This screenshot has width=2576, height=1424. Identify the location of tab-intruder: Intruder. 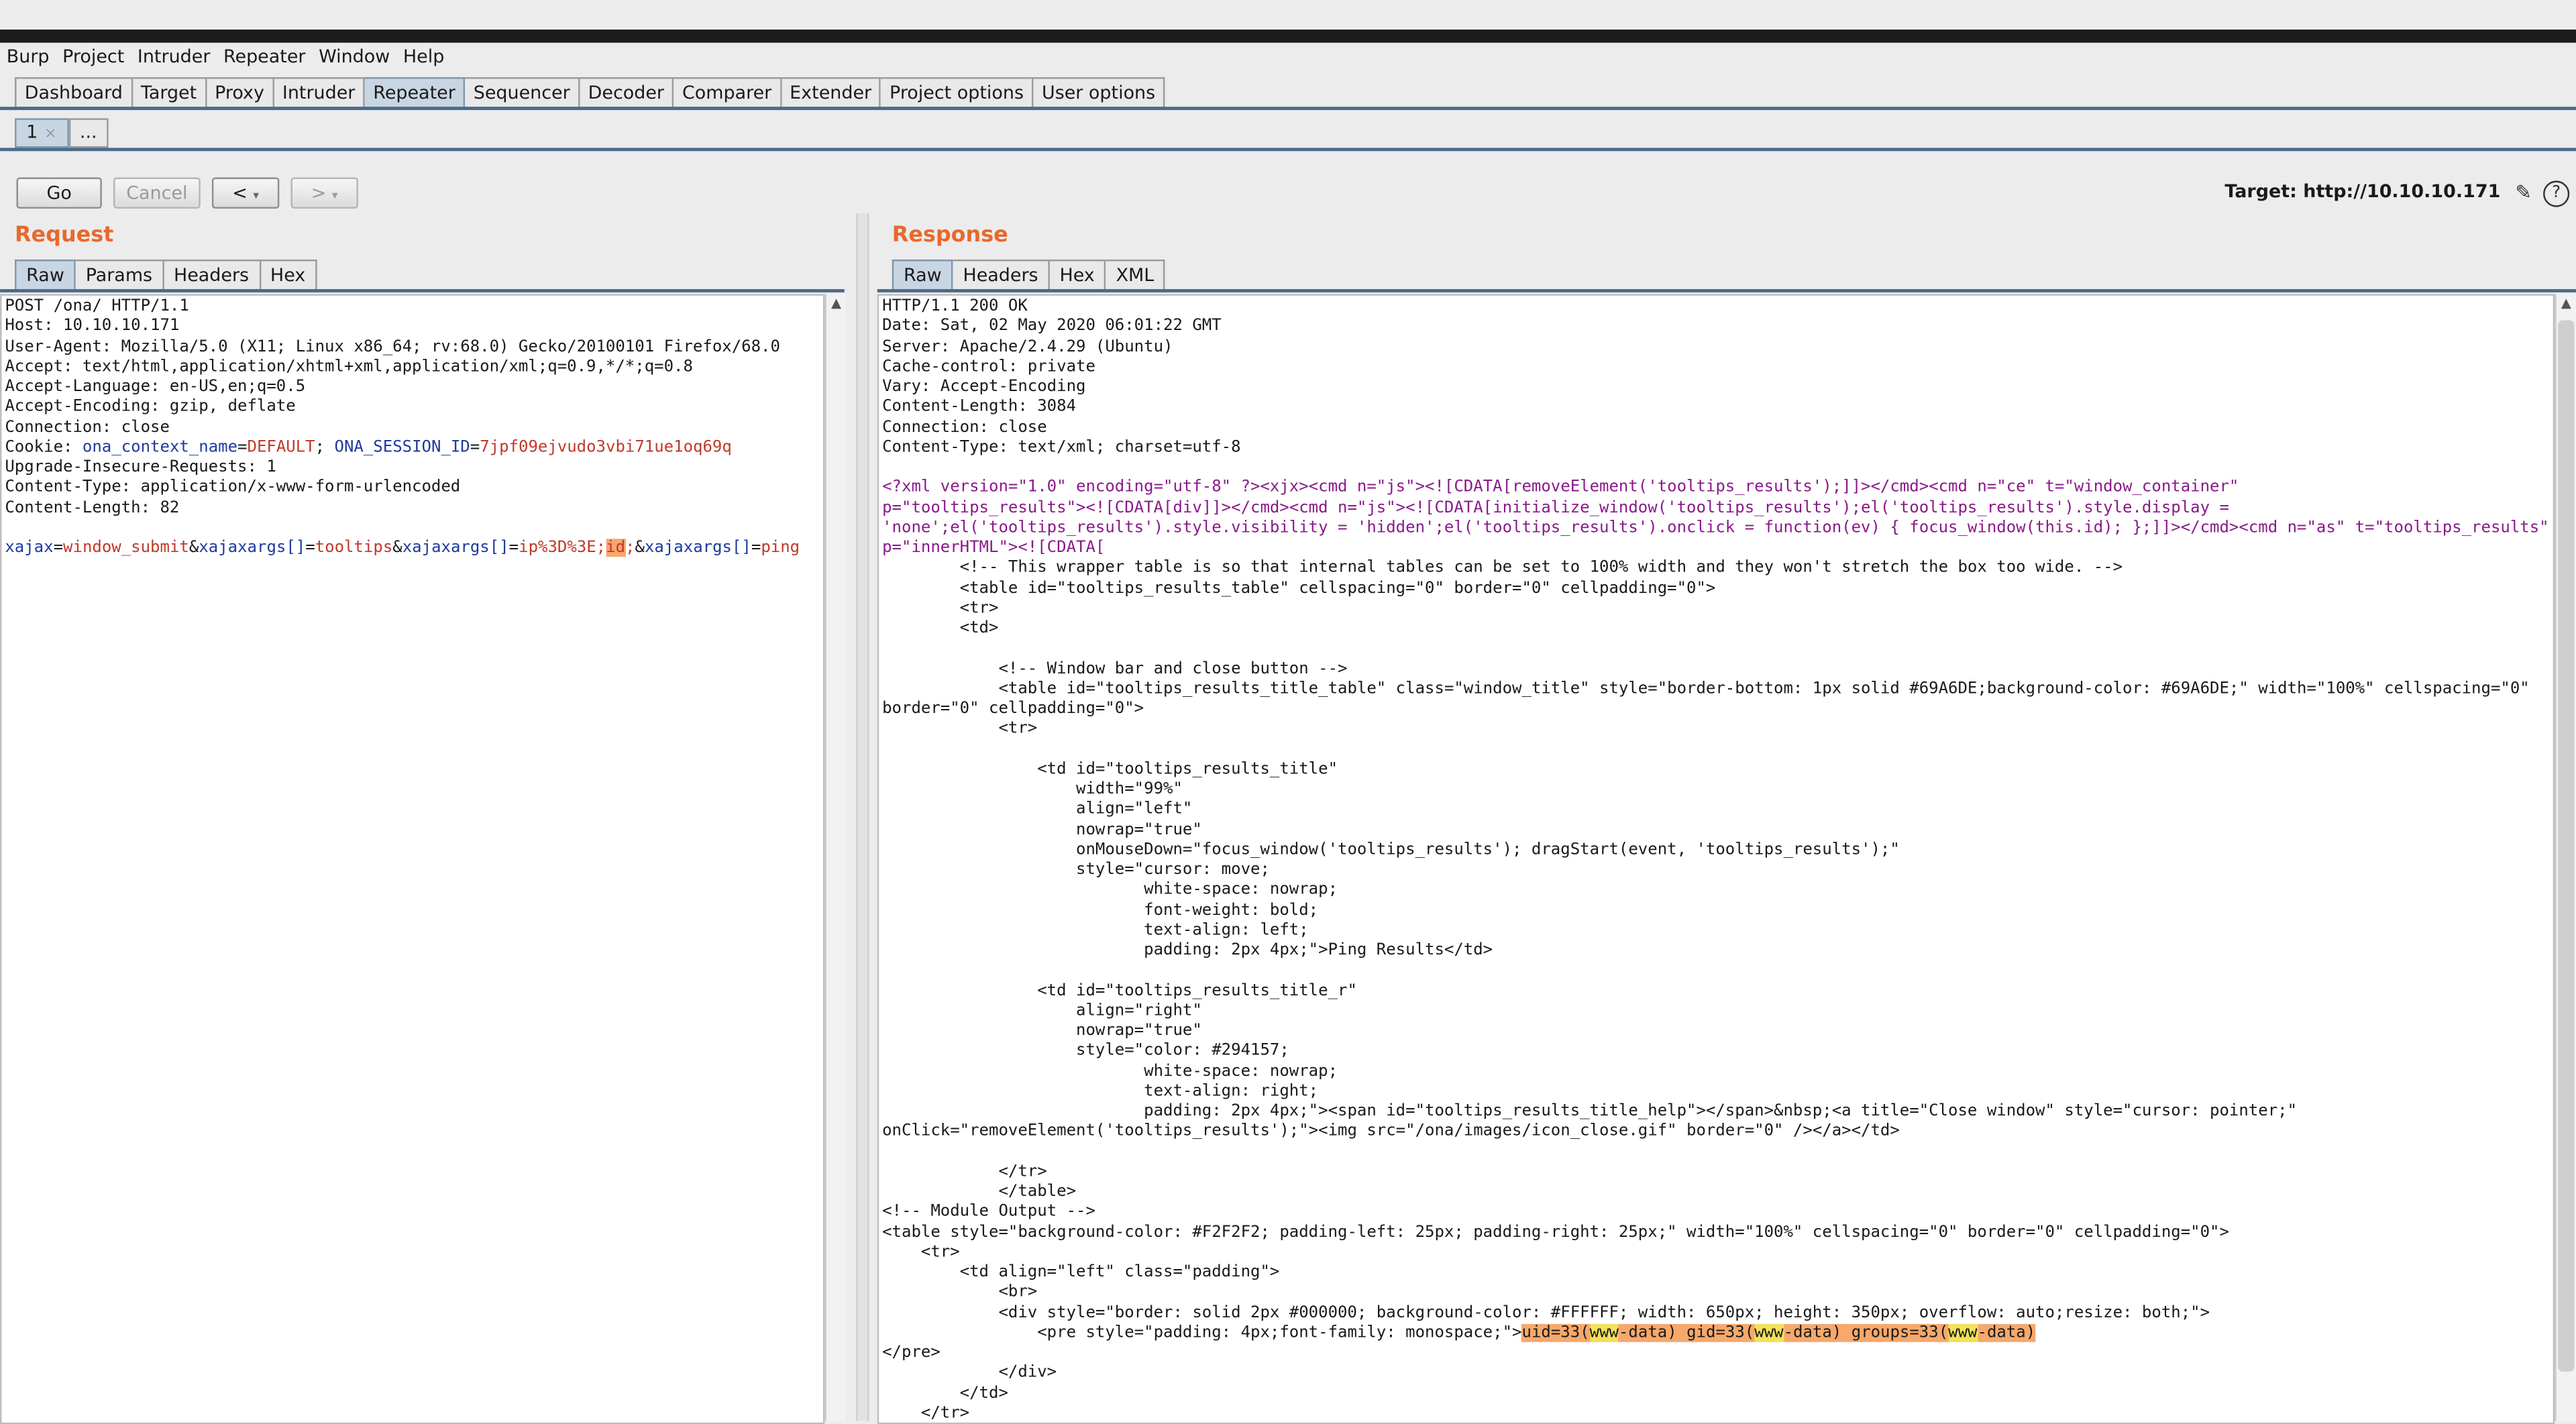
(320, 93).